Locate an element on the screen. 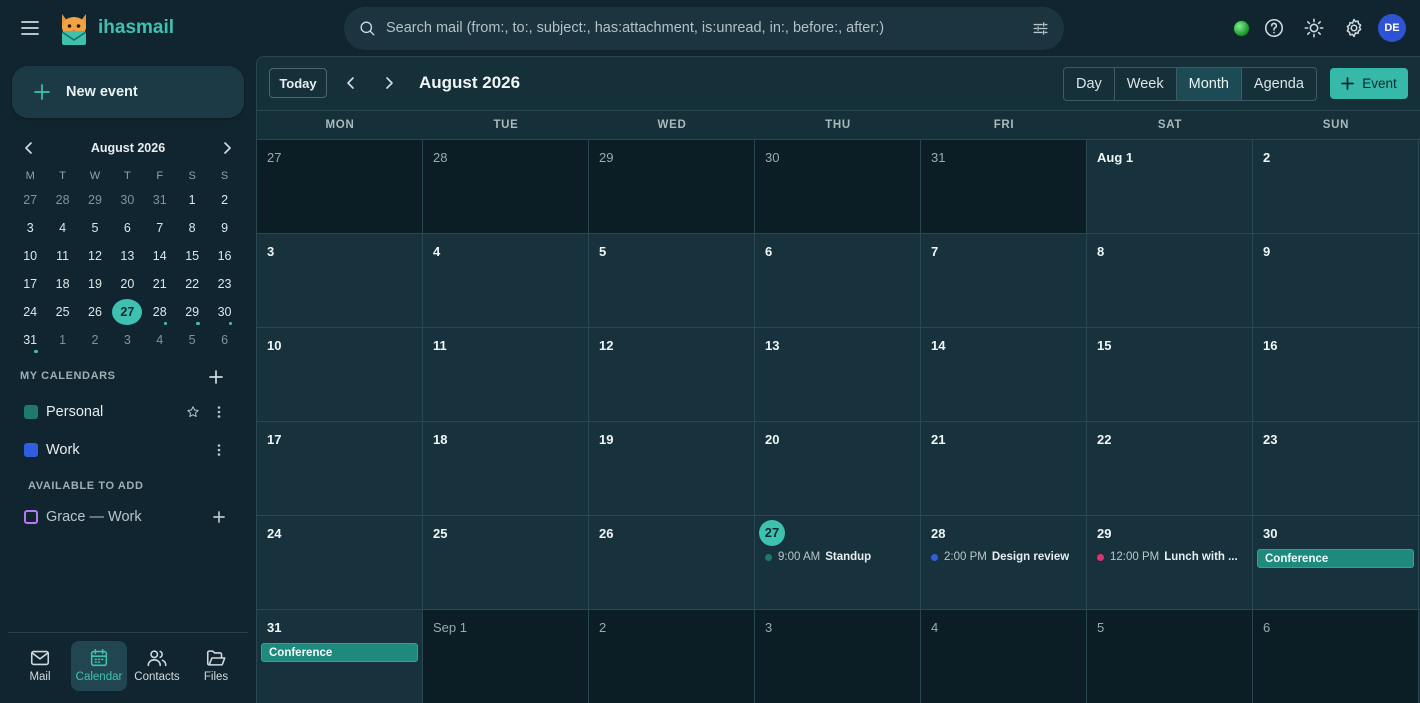 The image size is (1420, 703). day-cell: 25 is located at coordinates (506, 562).